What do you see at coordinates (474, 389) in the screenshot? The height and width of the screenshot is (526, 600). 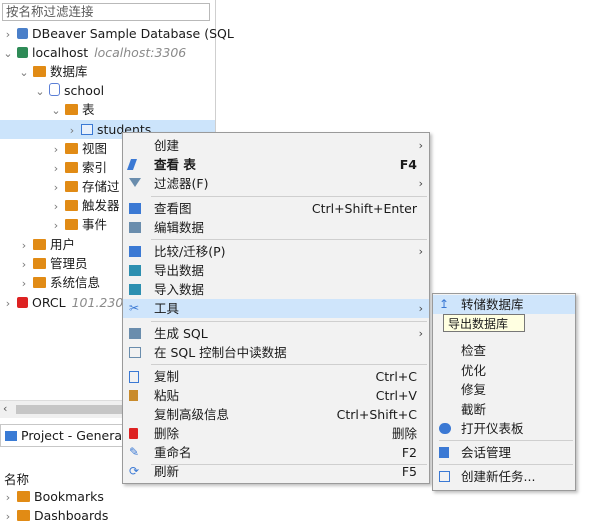 I see `menu-item-label: 修复` at bounding box center [474, 389].